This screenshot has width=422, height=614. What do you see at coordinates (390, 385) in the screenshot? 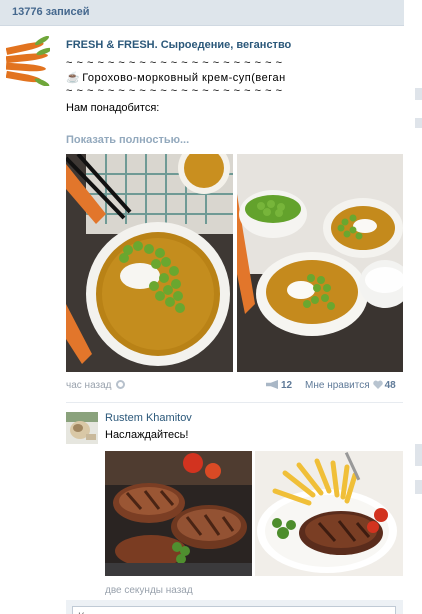
I see `like-count: 48` at bounding box center [390, 385].